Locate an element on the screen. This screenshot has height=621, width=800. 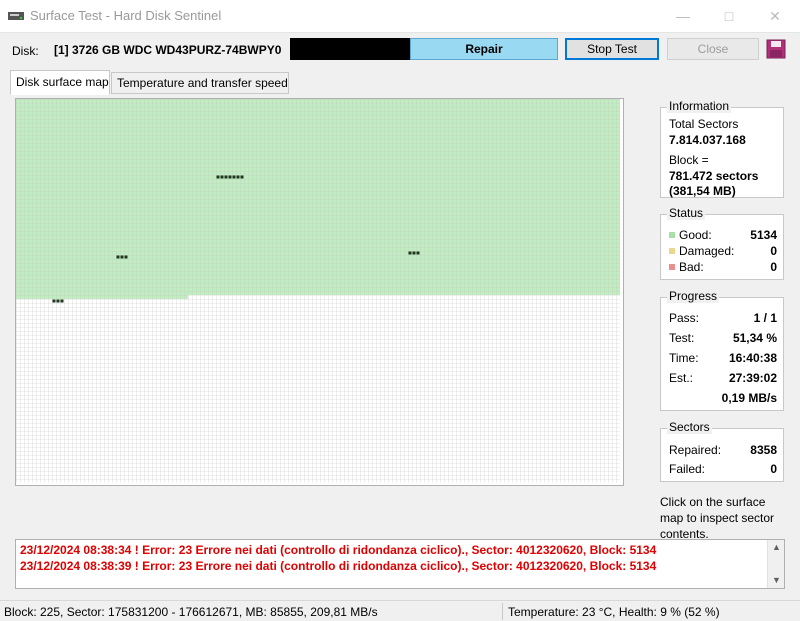
repaired-row: Repaired: 8358 is located at coordinates (723, 450).